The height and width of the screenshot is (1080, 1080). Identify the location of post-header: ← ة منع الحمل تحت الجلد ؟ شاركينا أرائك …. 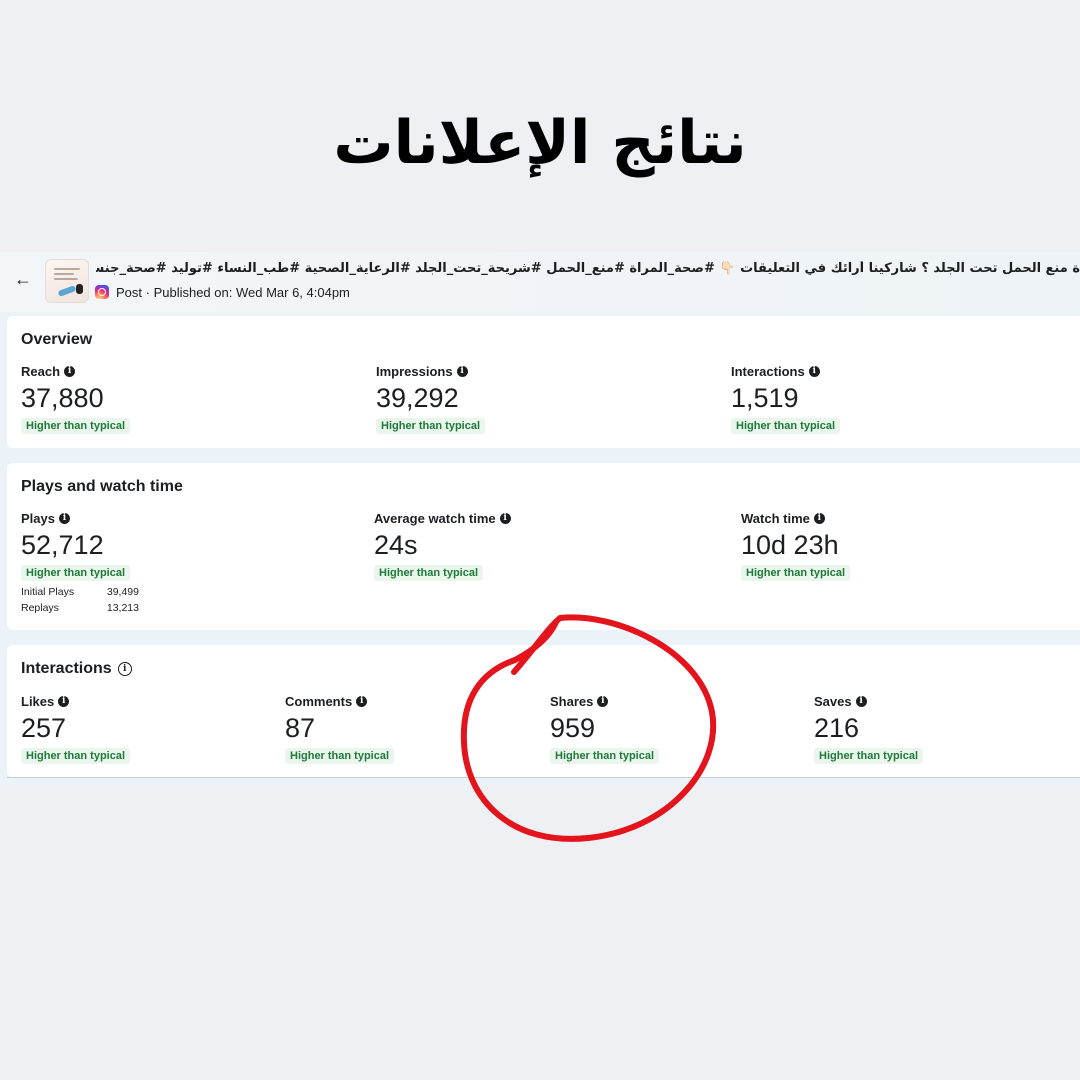
(540, 282).